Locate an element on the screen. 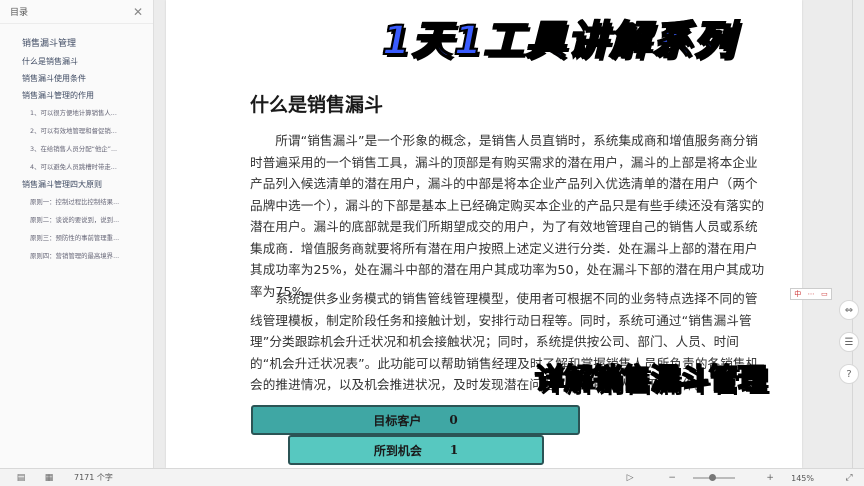 The image size is (864, 486). document-icon: ▤ is located at coordinates (21, 478).